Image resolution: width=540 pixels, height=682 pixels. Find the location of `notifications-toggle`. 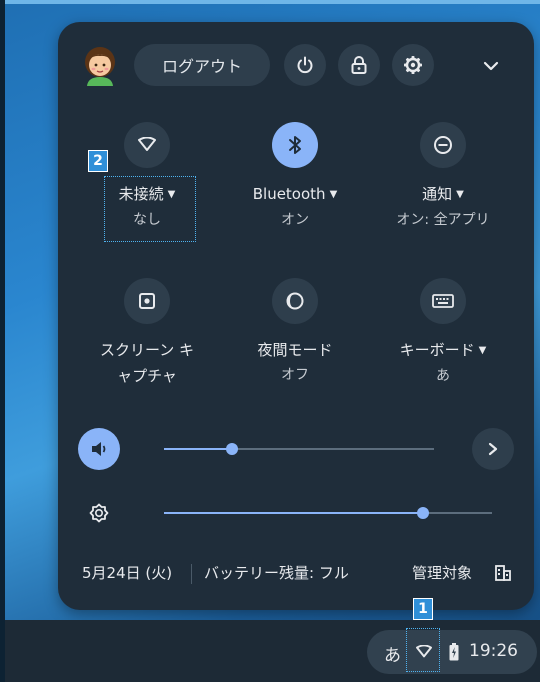

notifications-toggle is located at coordinates (443, 145).